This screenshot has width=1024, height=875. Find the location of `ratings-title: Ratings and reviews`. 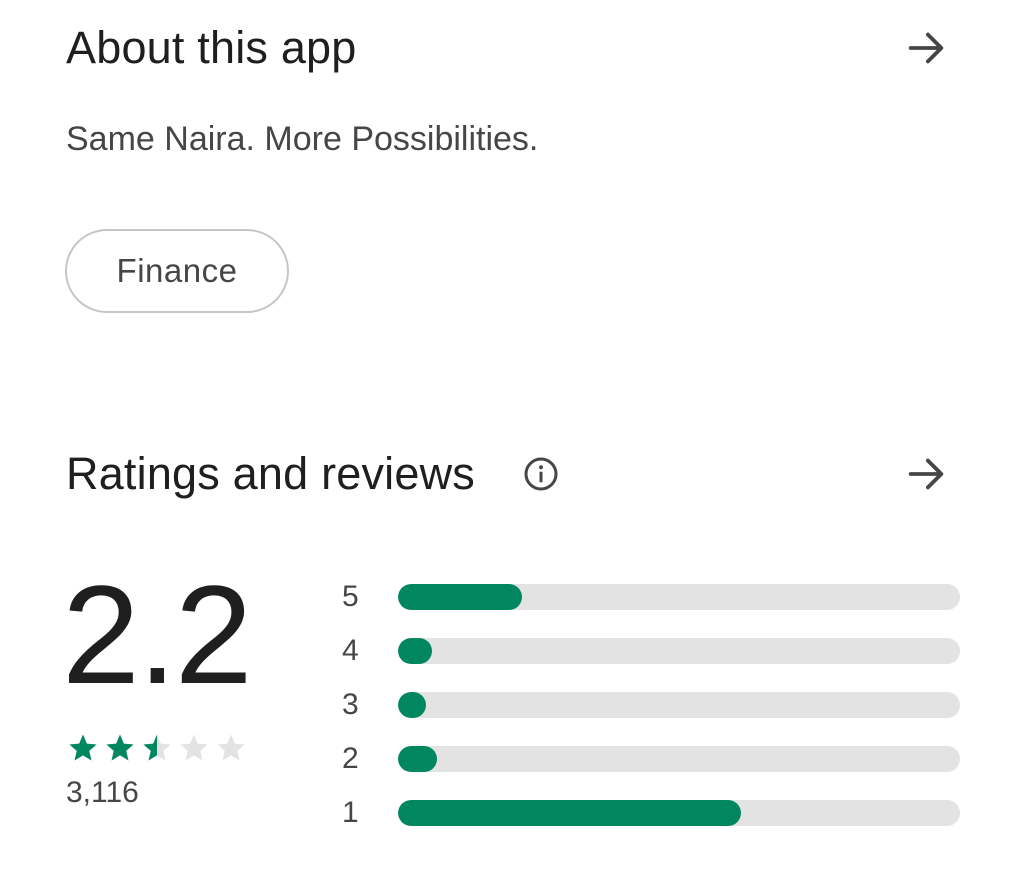

ratings-title: Ratings and reviews is located at coordinates (270, 473).